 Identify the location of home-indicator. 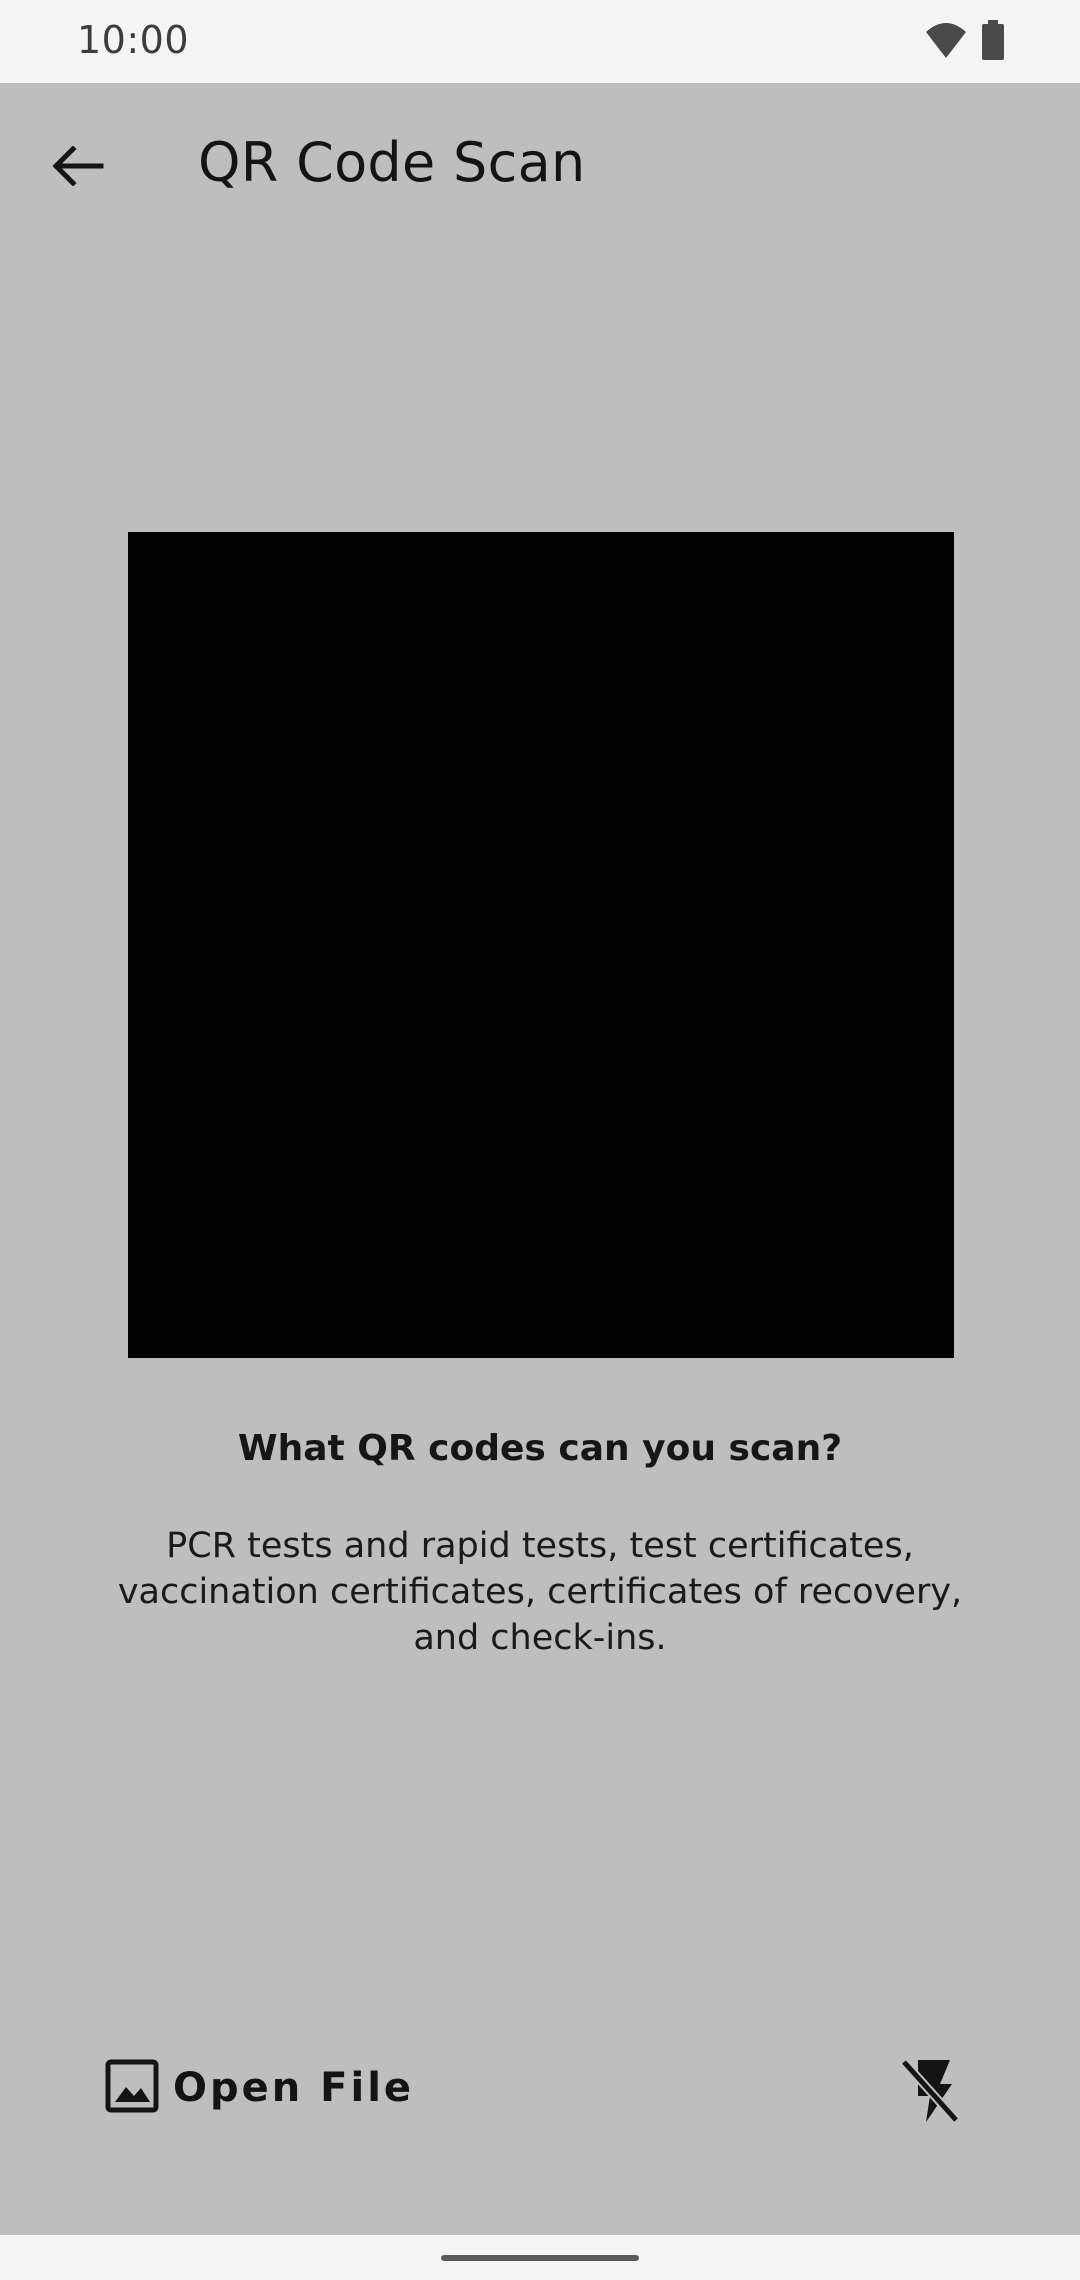
(540, 2258).